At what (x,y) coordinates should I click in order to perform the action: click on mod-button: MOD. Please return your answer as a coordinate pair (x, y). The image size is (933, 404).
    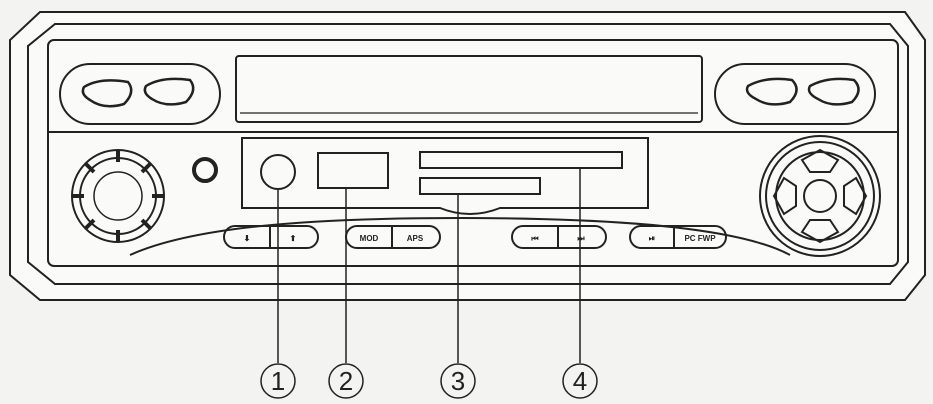
    Looking at the image, I should click on (369, 238).